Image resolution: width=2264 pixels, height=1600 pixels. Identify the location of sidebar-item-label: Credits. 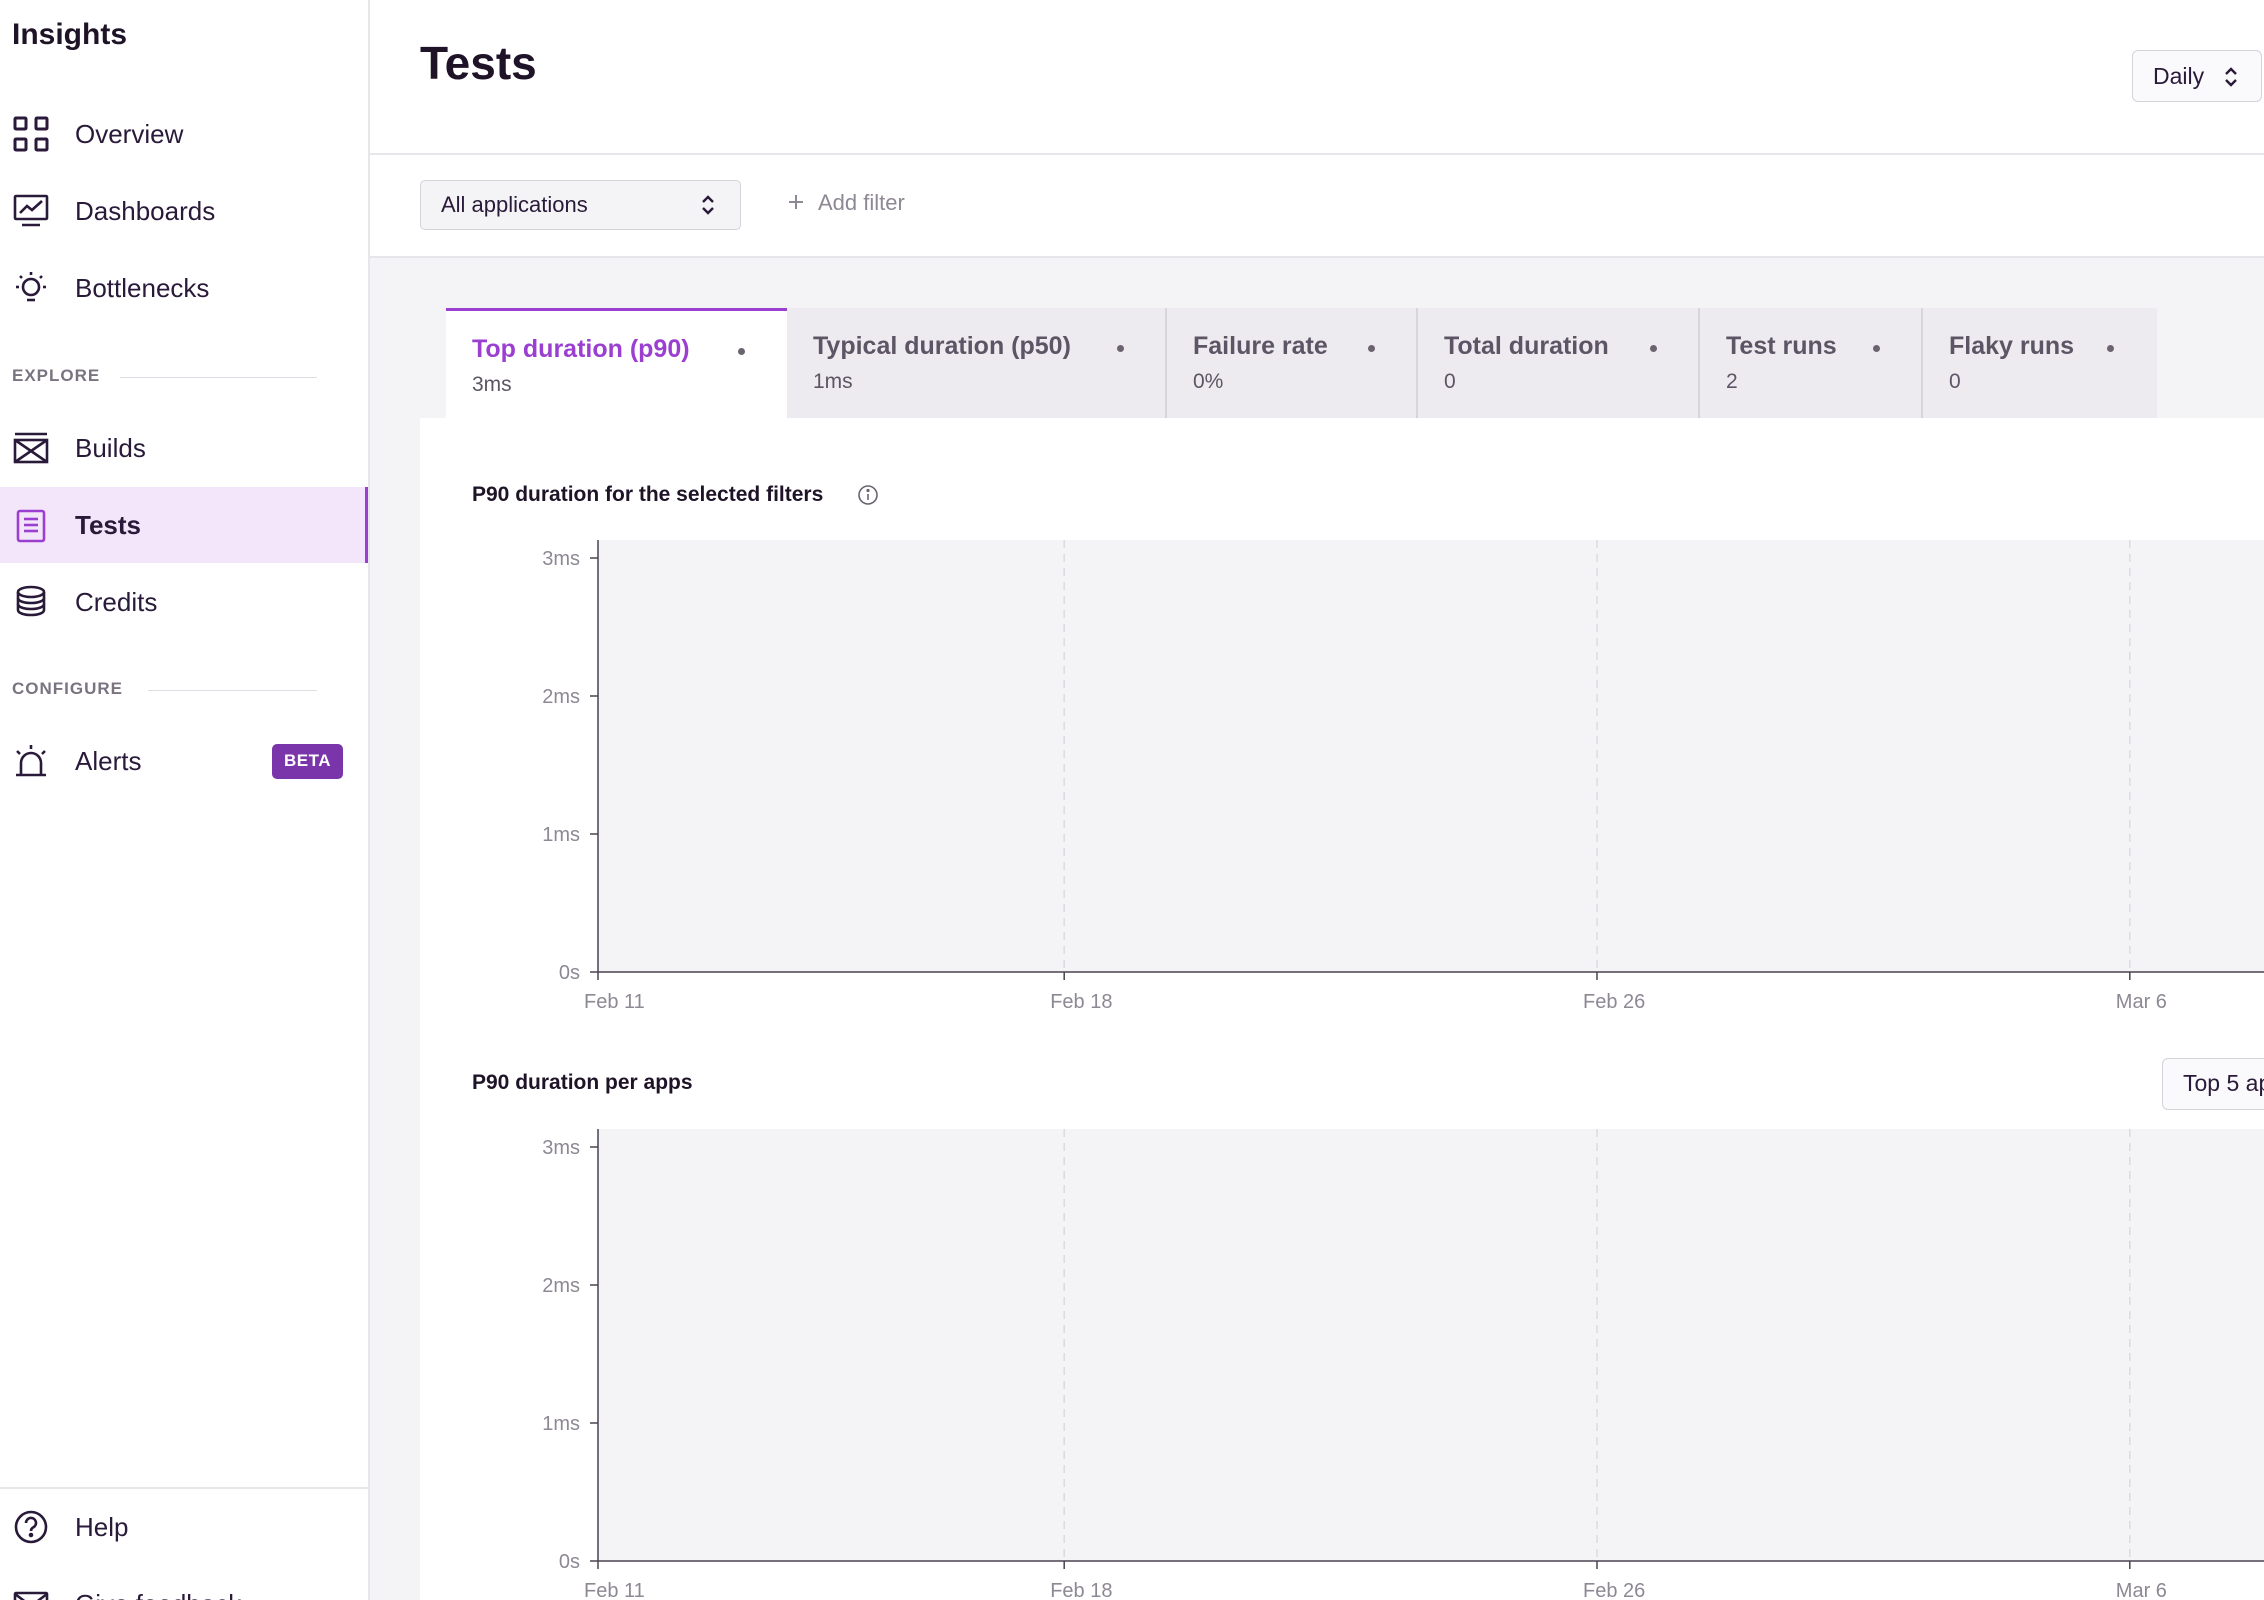
(116, 601).